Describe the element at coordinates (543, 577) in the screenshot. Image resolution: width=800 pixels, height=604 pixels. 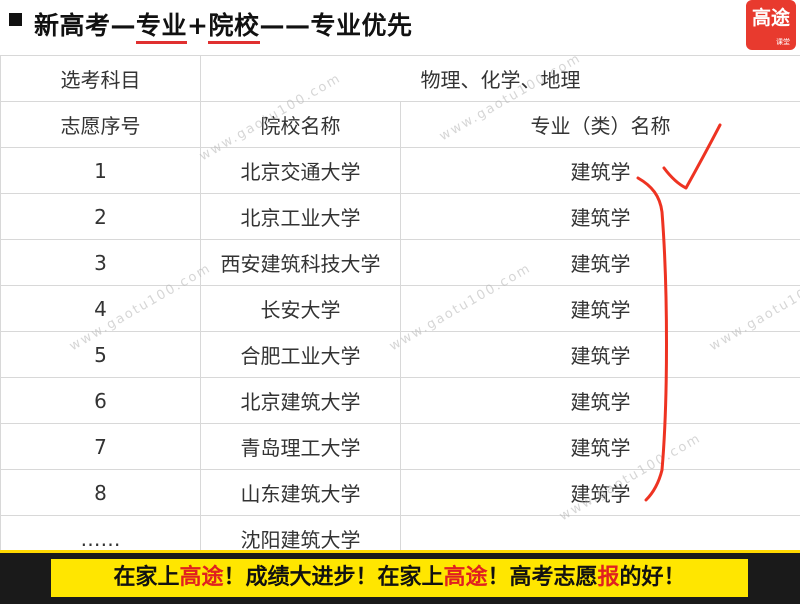
I see `slogan-part: ！高考志愿` at that location.